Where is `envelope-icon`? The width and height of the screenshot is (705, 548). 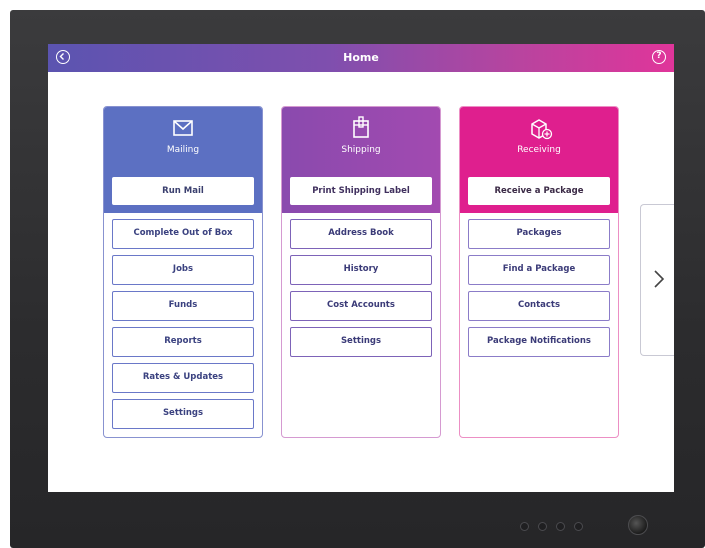 envelope-icon is located at coordinates (183, 128).